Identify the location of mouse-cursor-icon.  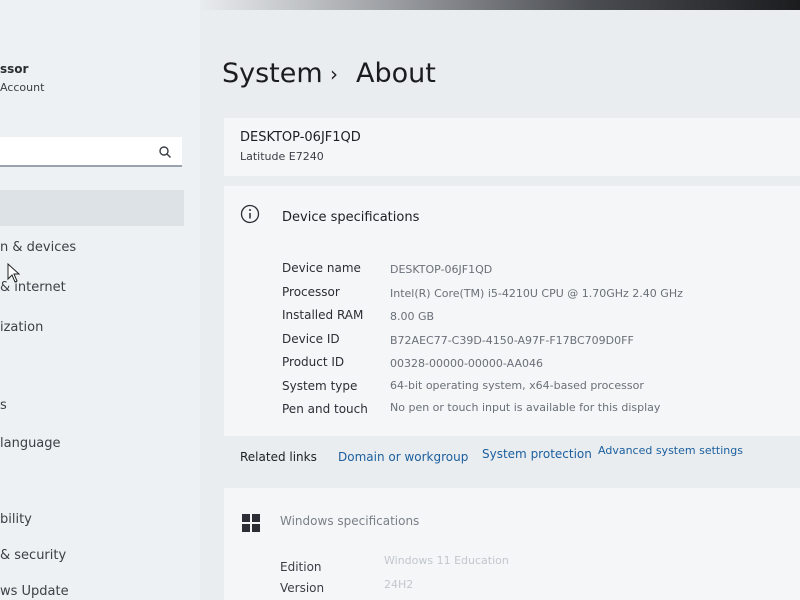
(14, 273).